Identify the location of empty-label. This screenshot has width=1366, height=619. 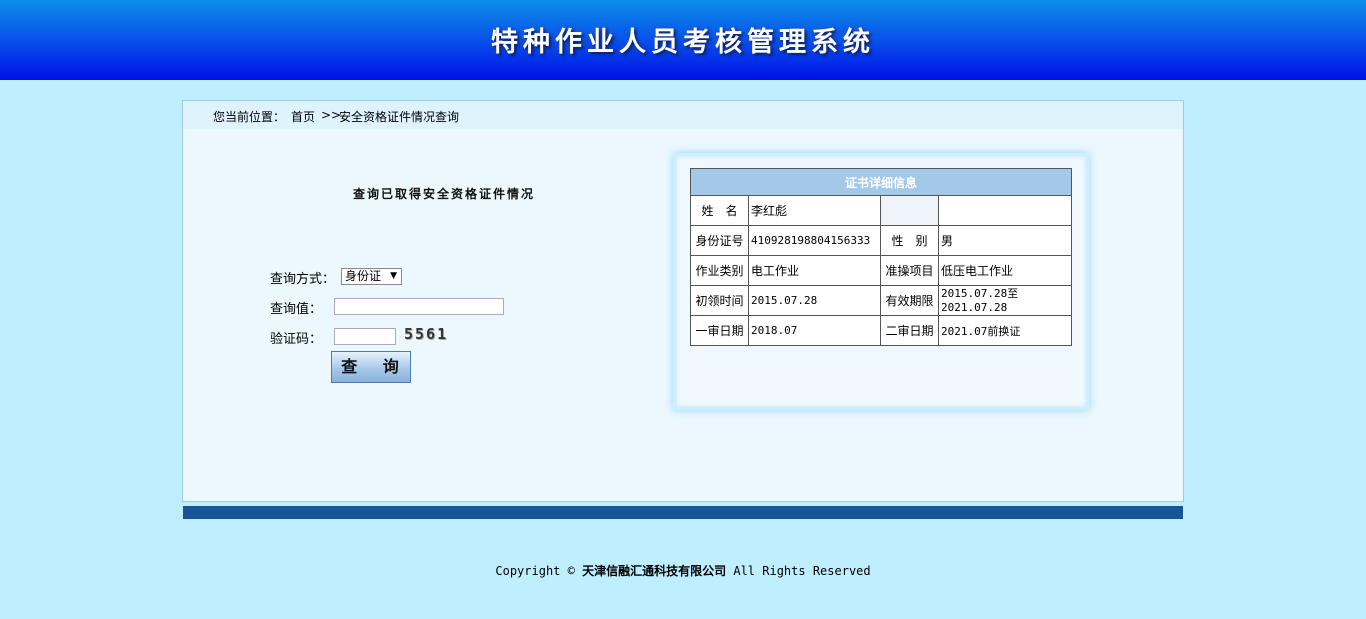
(909, 210).